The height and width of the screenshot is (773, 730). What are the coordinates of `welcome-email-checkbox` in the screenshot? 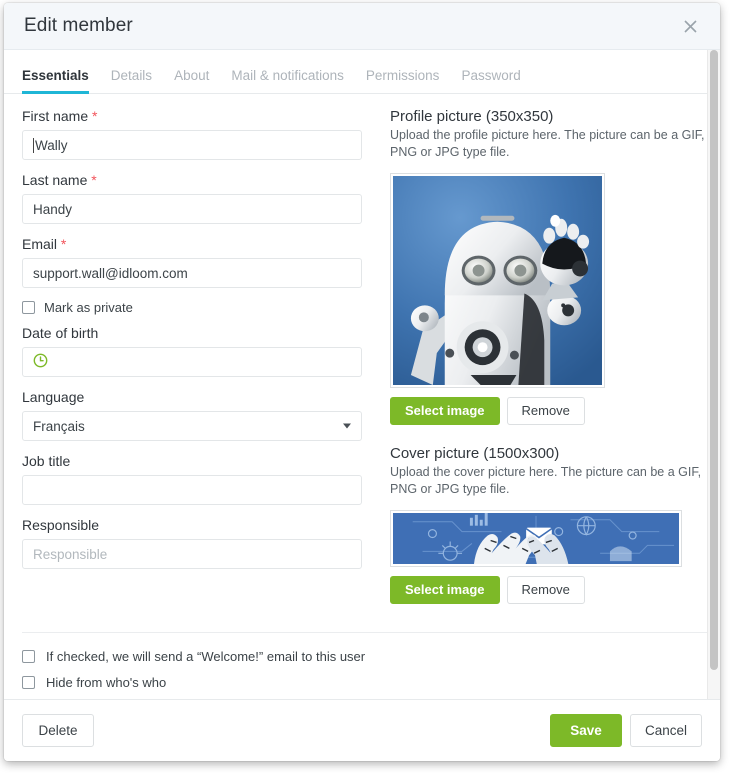 It's located at (28, 656).